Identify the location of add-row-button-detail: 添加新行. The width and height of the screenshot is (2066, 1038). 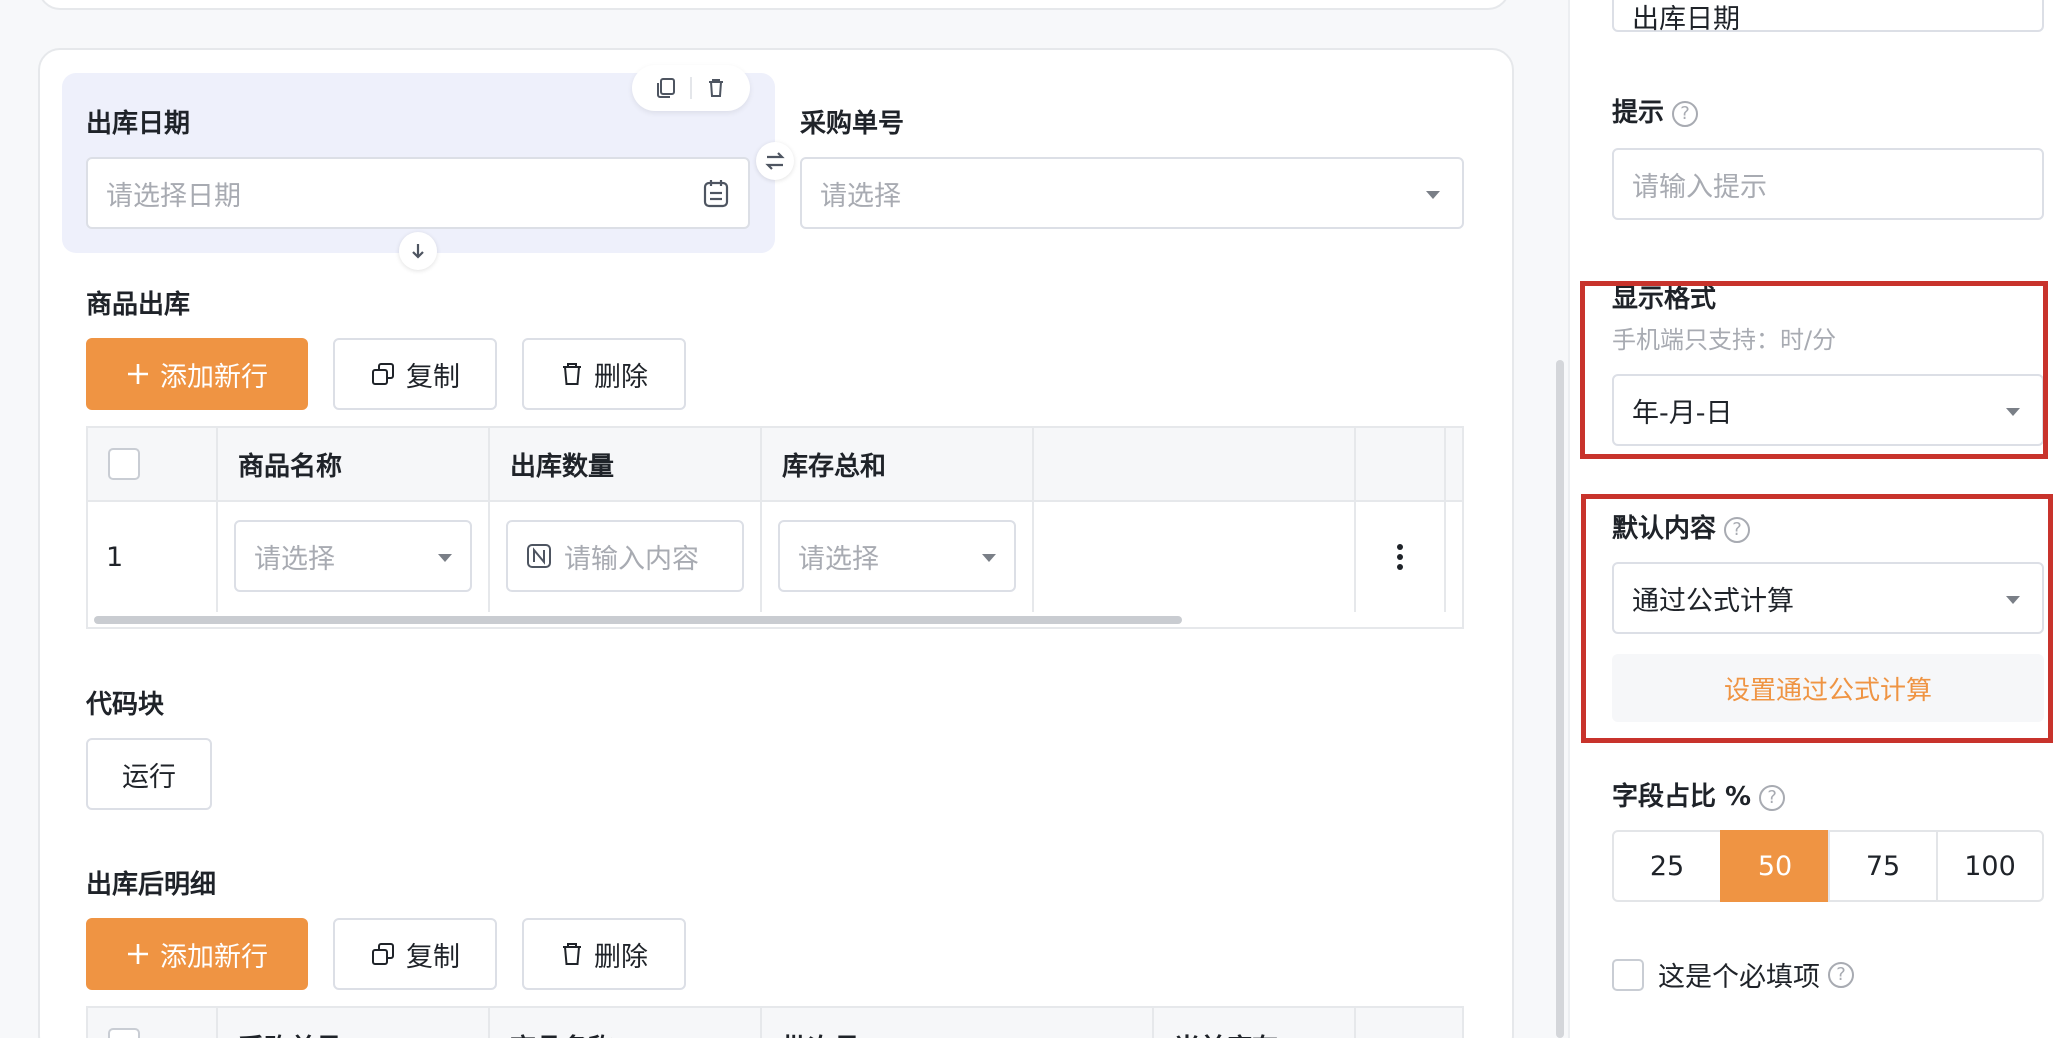
(197, 954).